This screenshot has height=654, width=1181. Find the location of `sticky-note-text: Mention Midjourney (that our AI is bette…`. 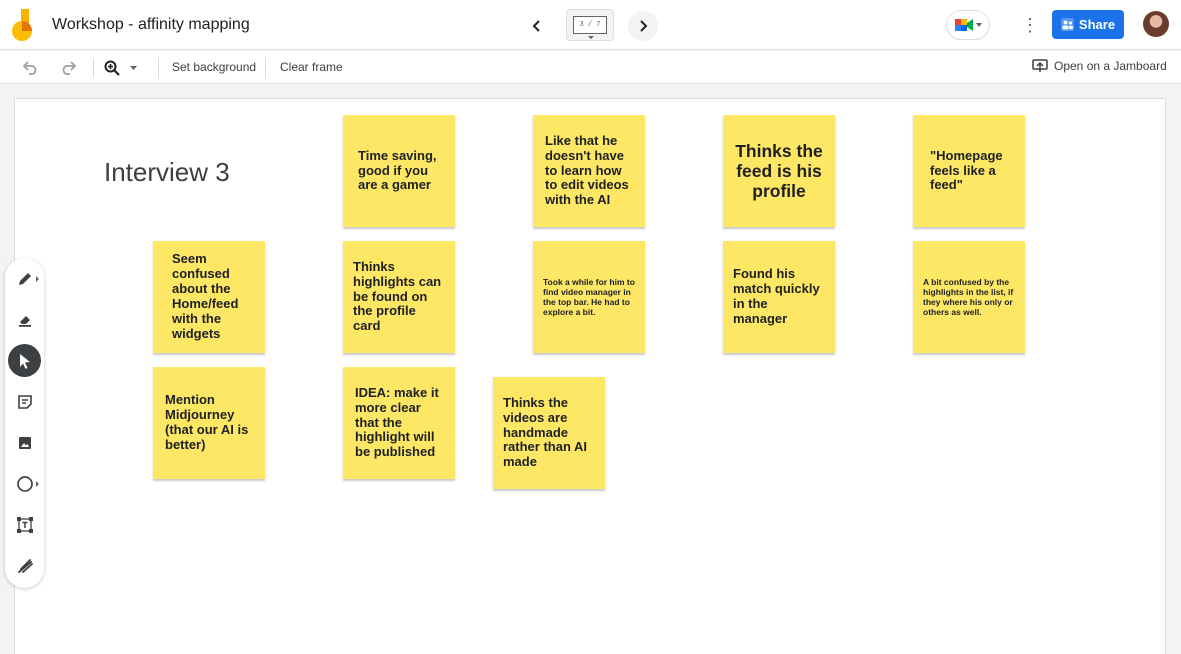

sticky-note-text: Mention Midjourney (that our AI is bette… is located at coordinates (207, 422).